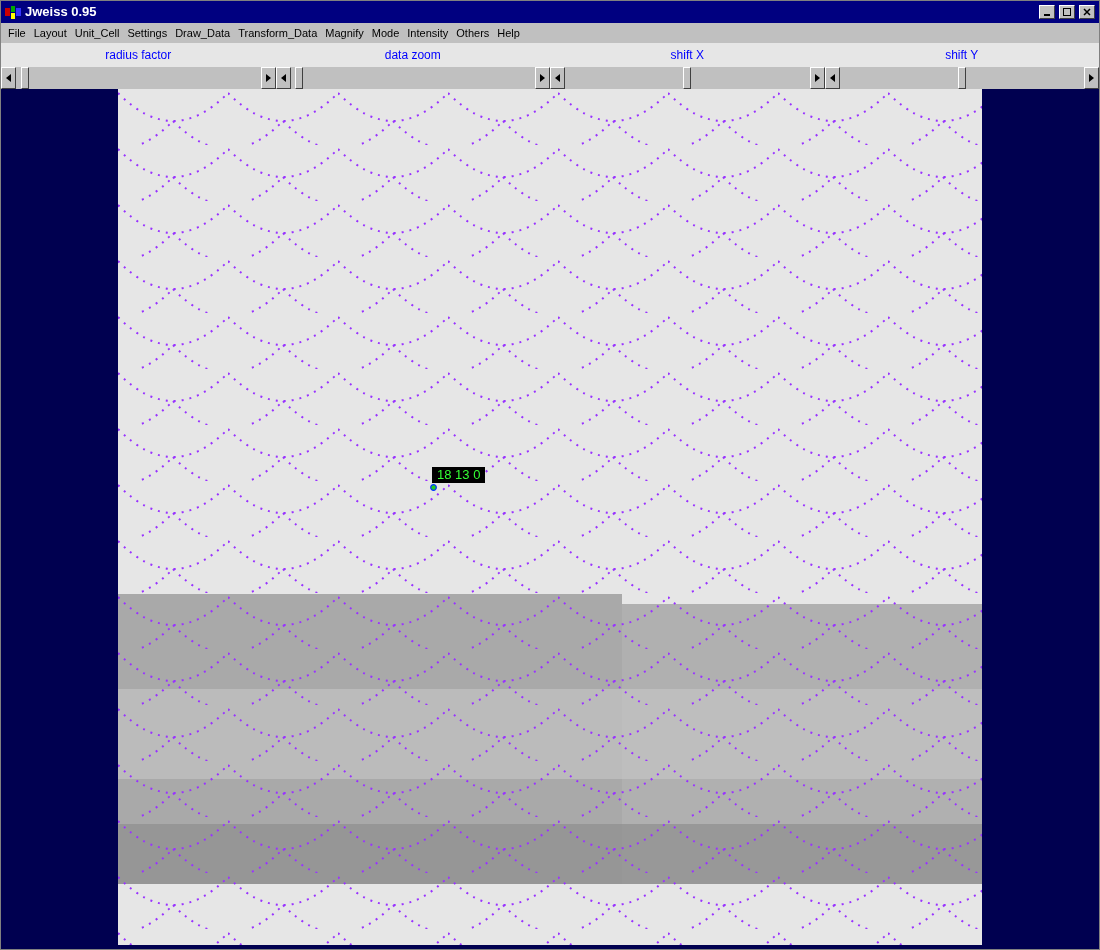 Image resolution: width=1100 pixels, height=950 pixels. I want to click on slider-label: radius factor, so click(138, 55).